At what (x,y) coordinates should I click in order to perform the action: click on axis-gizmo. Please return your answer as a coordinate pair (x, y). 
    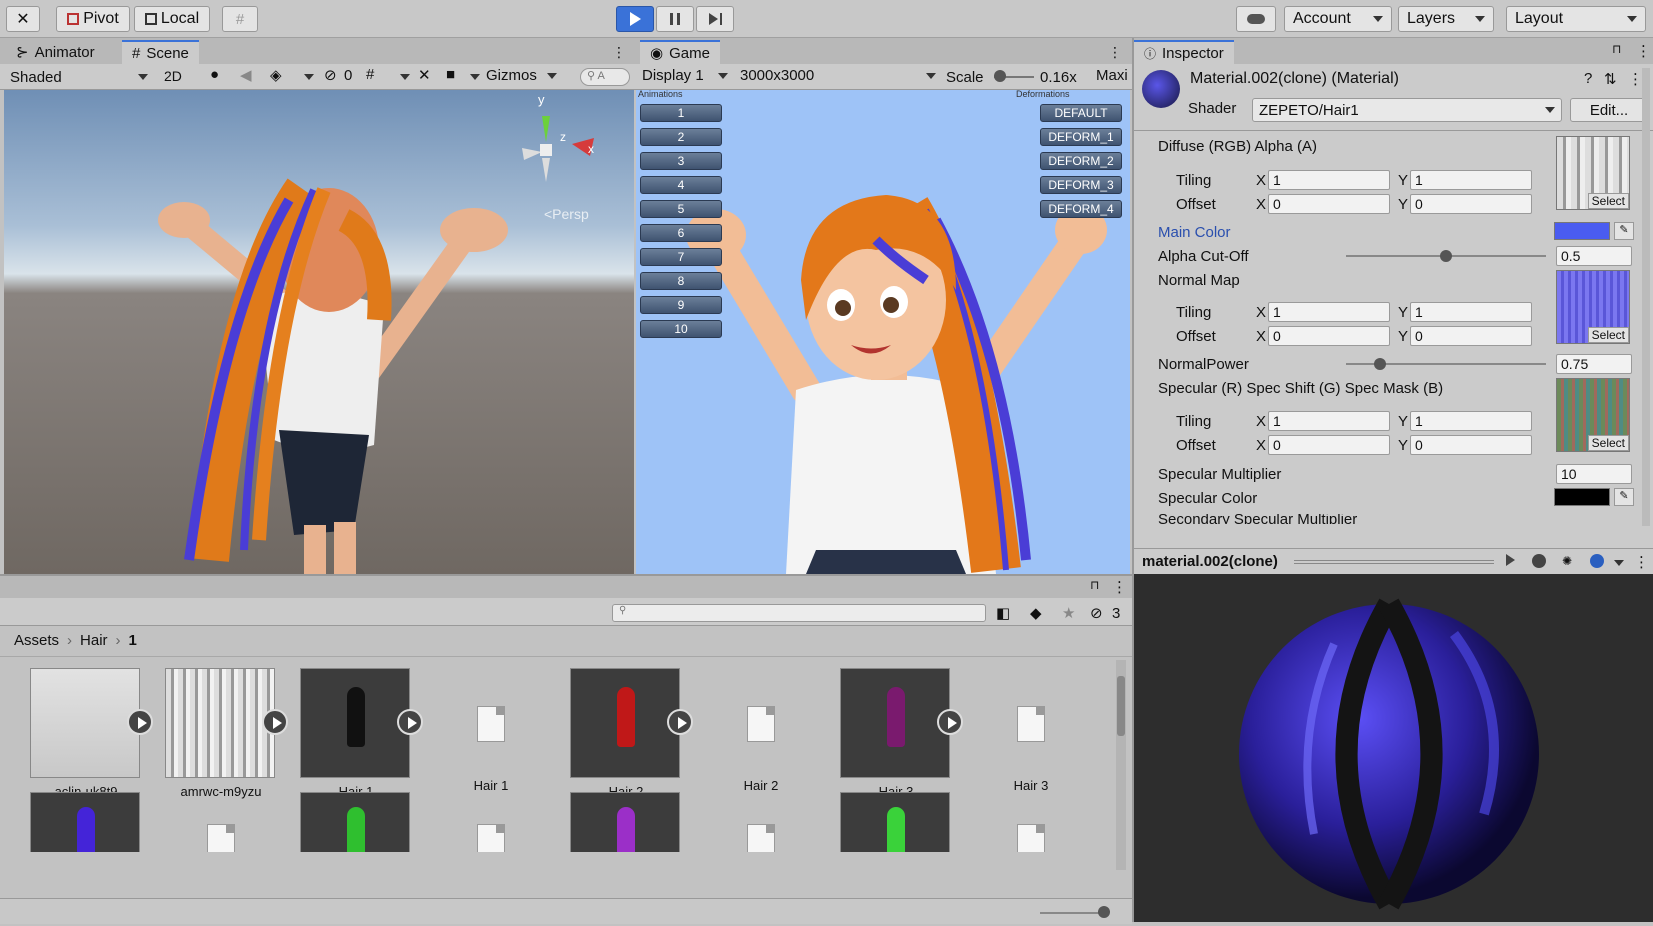
    Looking at the image, I should click on (557, 151).